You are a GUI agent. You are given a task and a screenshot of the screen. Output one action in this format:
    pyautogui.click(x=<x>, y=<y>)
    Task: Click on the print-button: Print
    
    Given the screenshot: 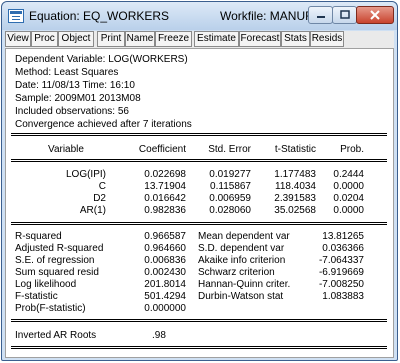 What is the action you would take?
    pyautogui.click(x=111, y=39)
    